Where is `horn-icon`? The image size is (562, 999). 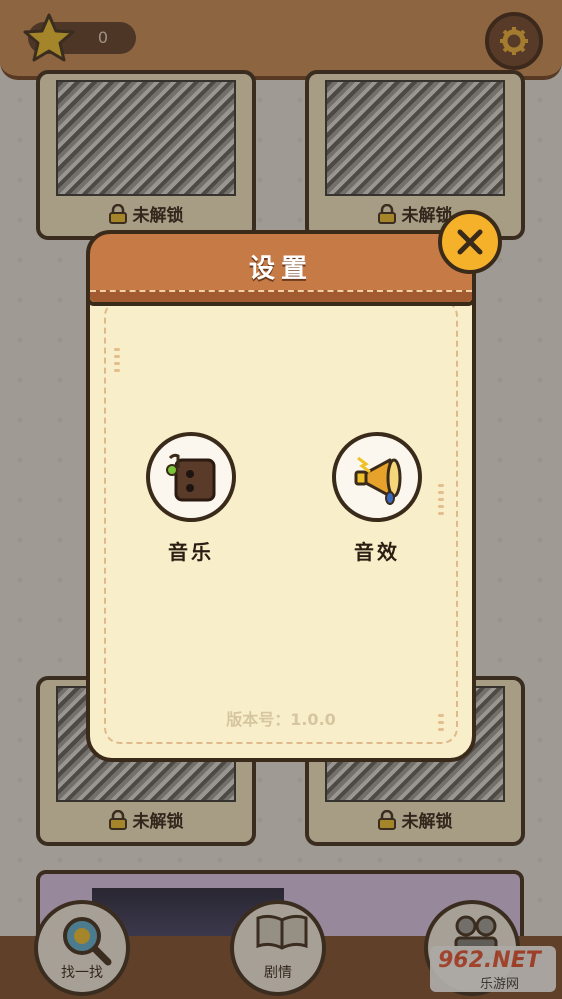
horn-icon is located at coordinates (378, 480).